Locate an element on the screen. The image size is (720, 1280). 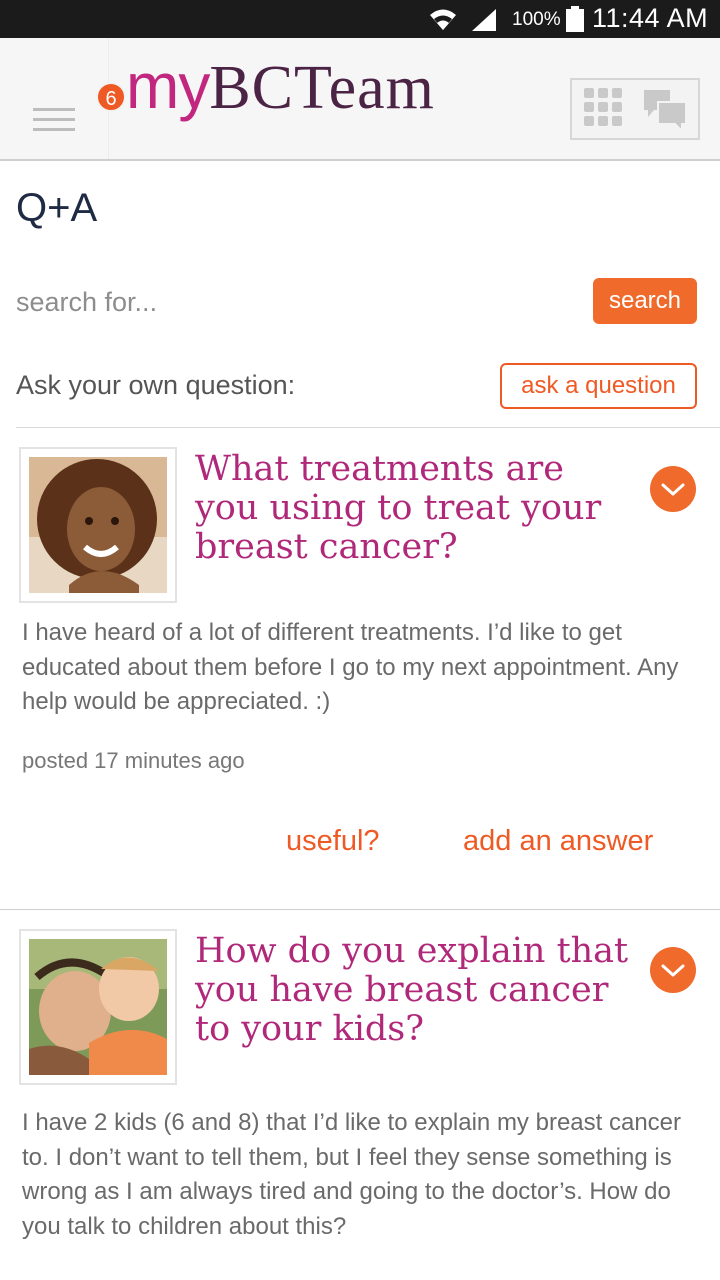
search-button: search is located at coordinates (645, 301).